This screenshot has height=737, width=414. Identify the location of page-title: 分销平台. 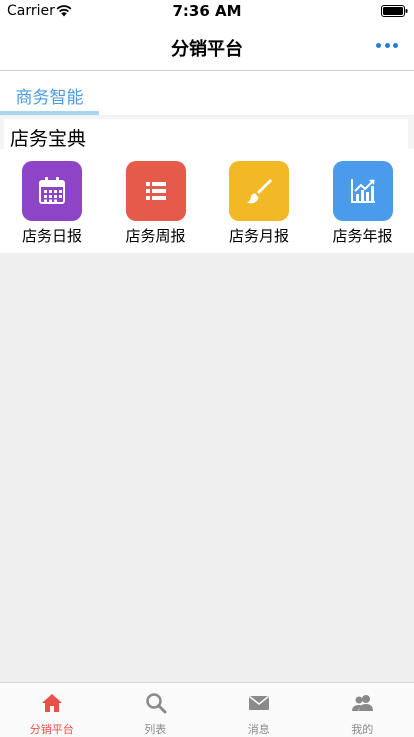
(207, 48).